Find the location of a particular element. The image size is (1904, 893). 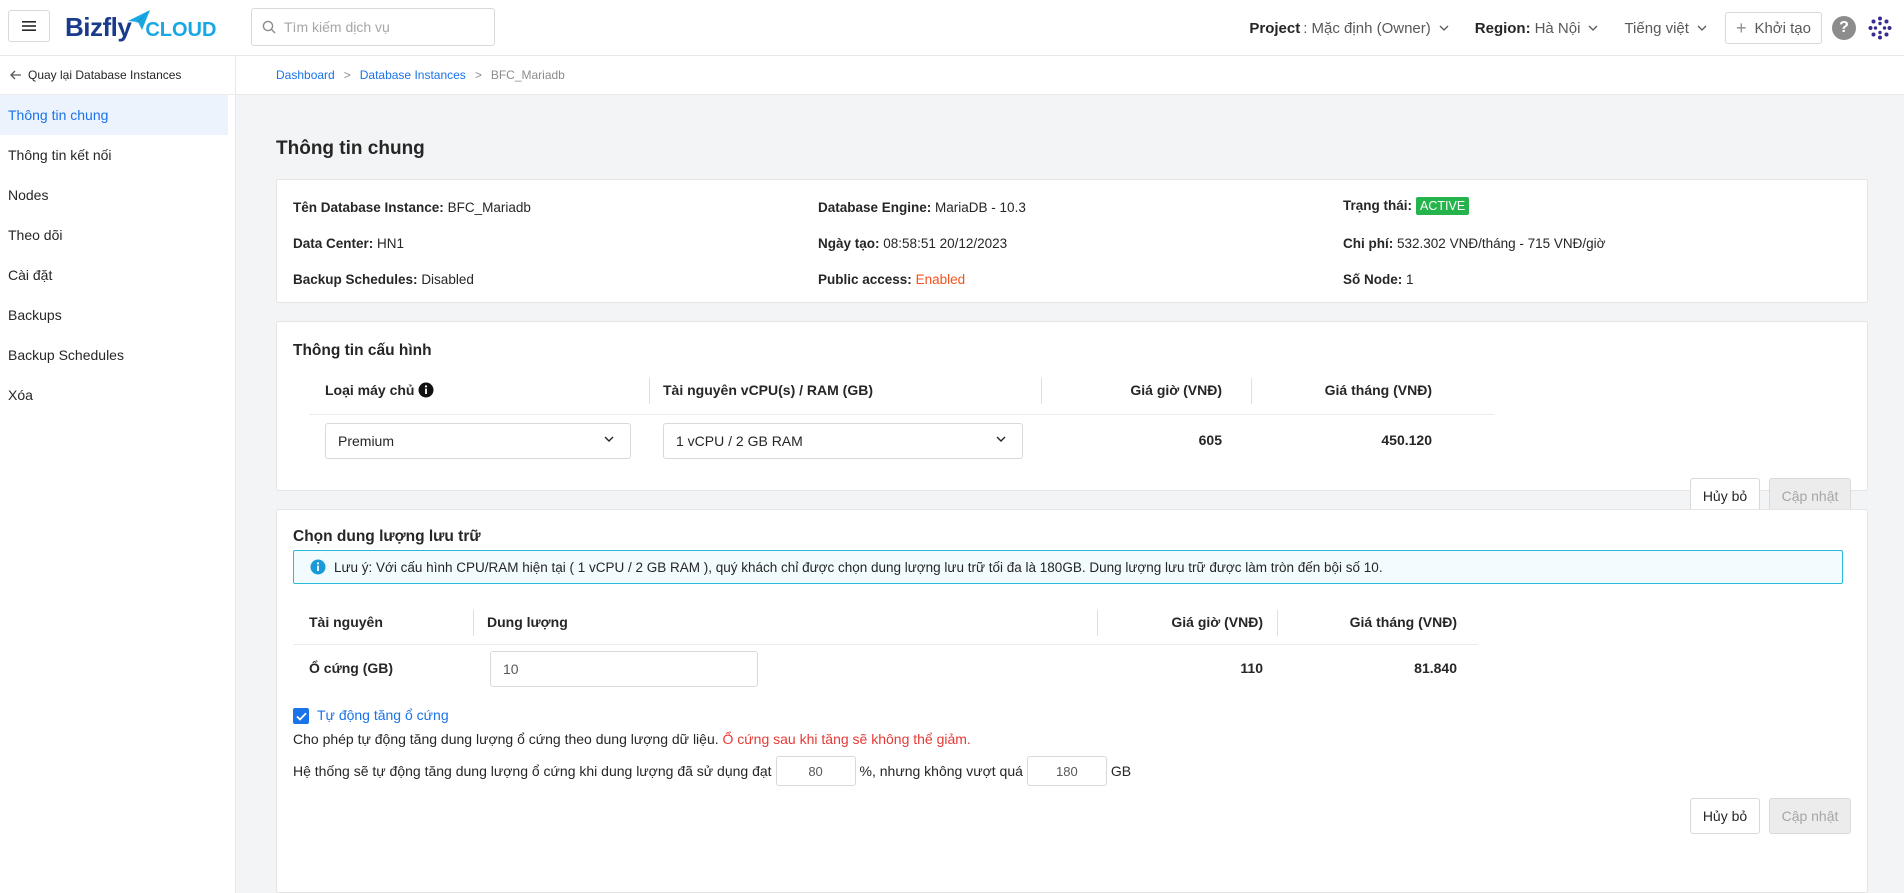

arrow-left-icon is located at coordinates (15, 75).